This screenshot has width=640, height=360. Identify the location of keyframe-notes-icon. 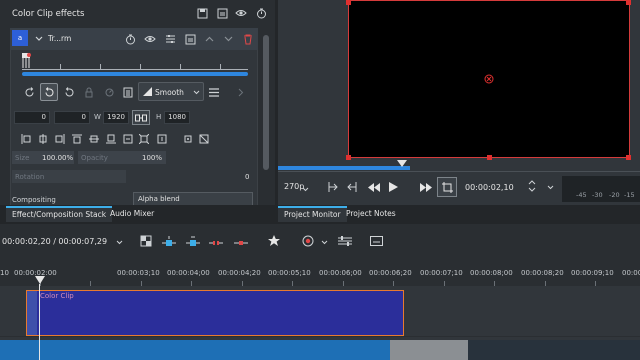
(128, 92).